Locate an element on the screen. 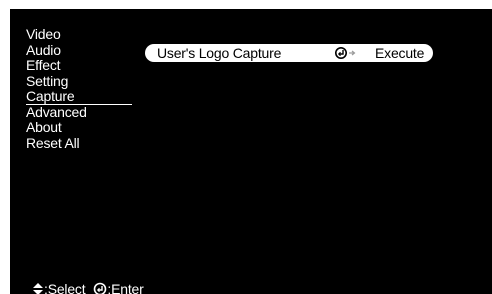 Image resolution: width=492 pixels, height=294 pixels. users-logo-capture-label: User's Logo Capture is located at coordinates (219, 53).